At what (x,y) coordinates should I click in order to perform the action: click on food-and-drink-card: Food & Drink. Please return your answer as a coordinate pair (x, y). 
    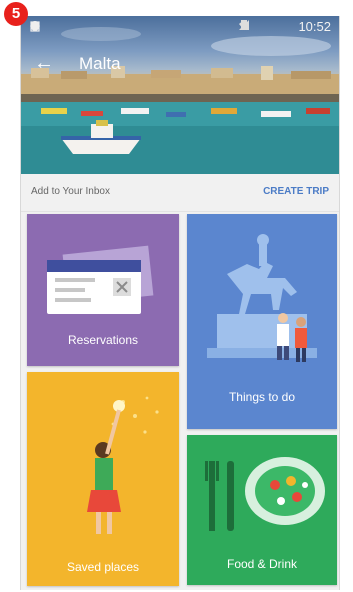
    Looking at the image, I should click on (262, 510).